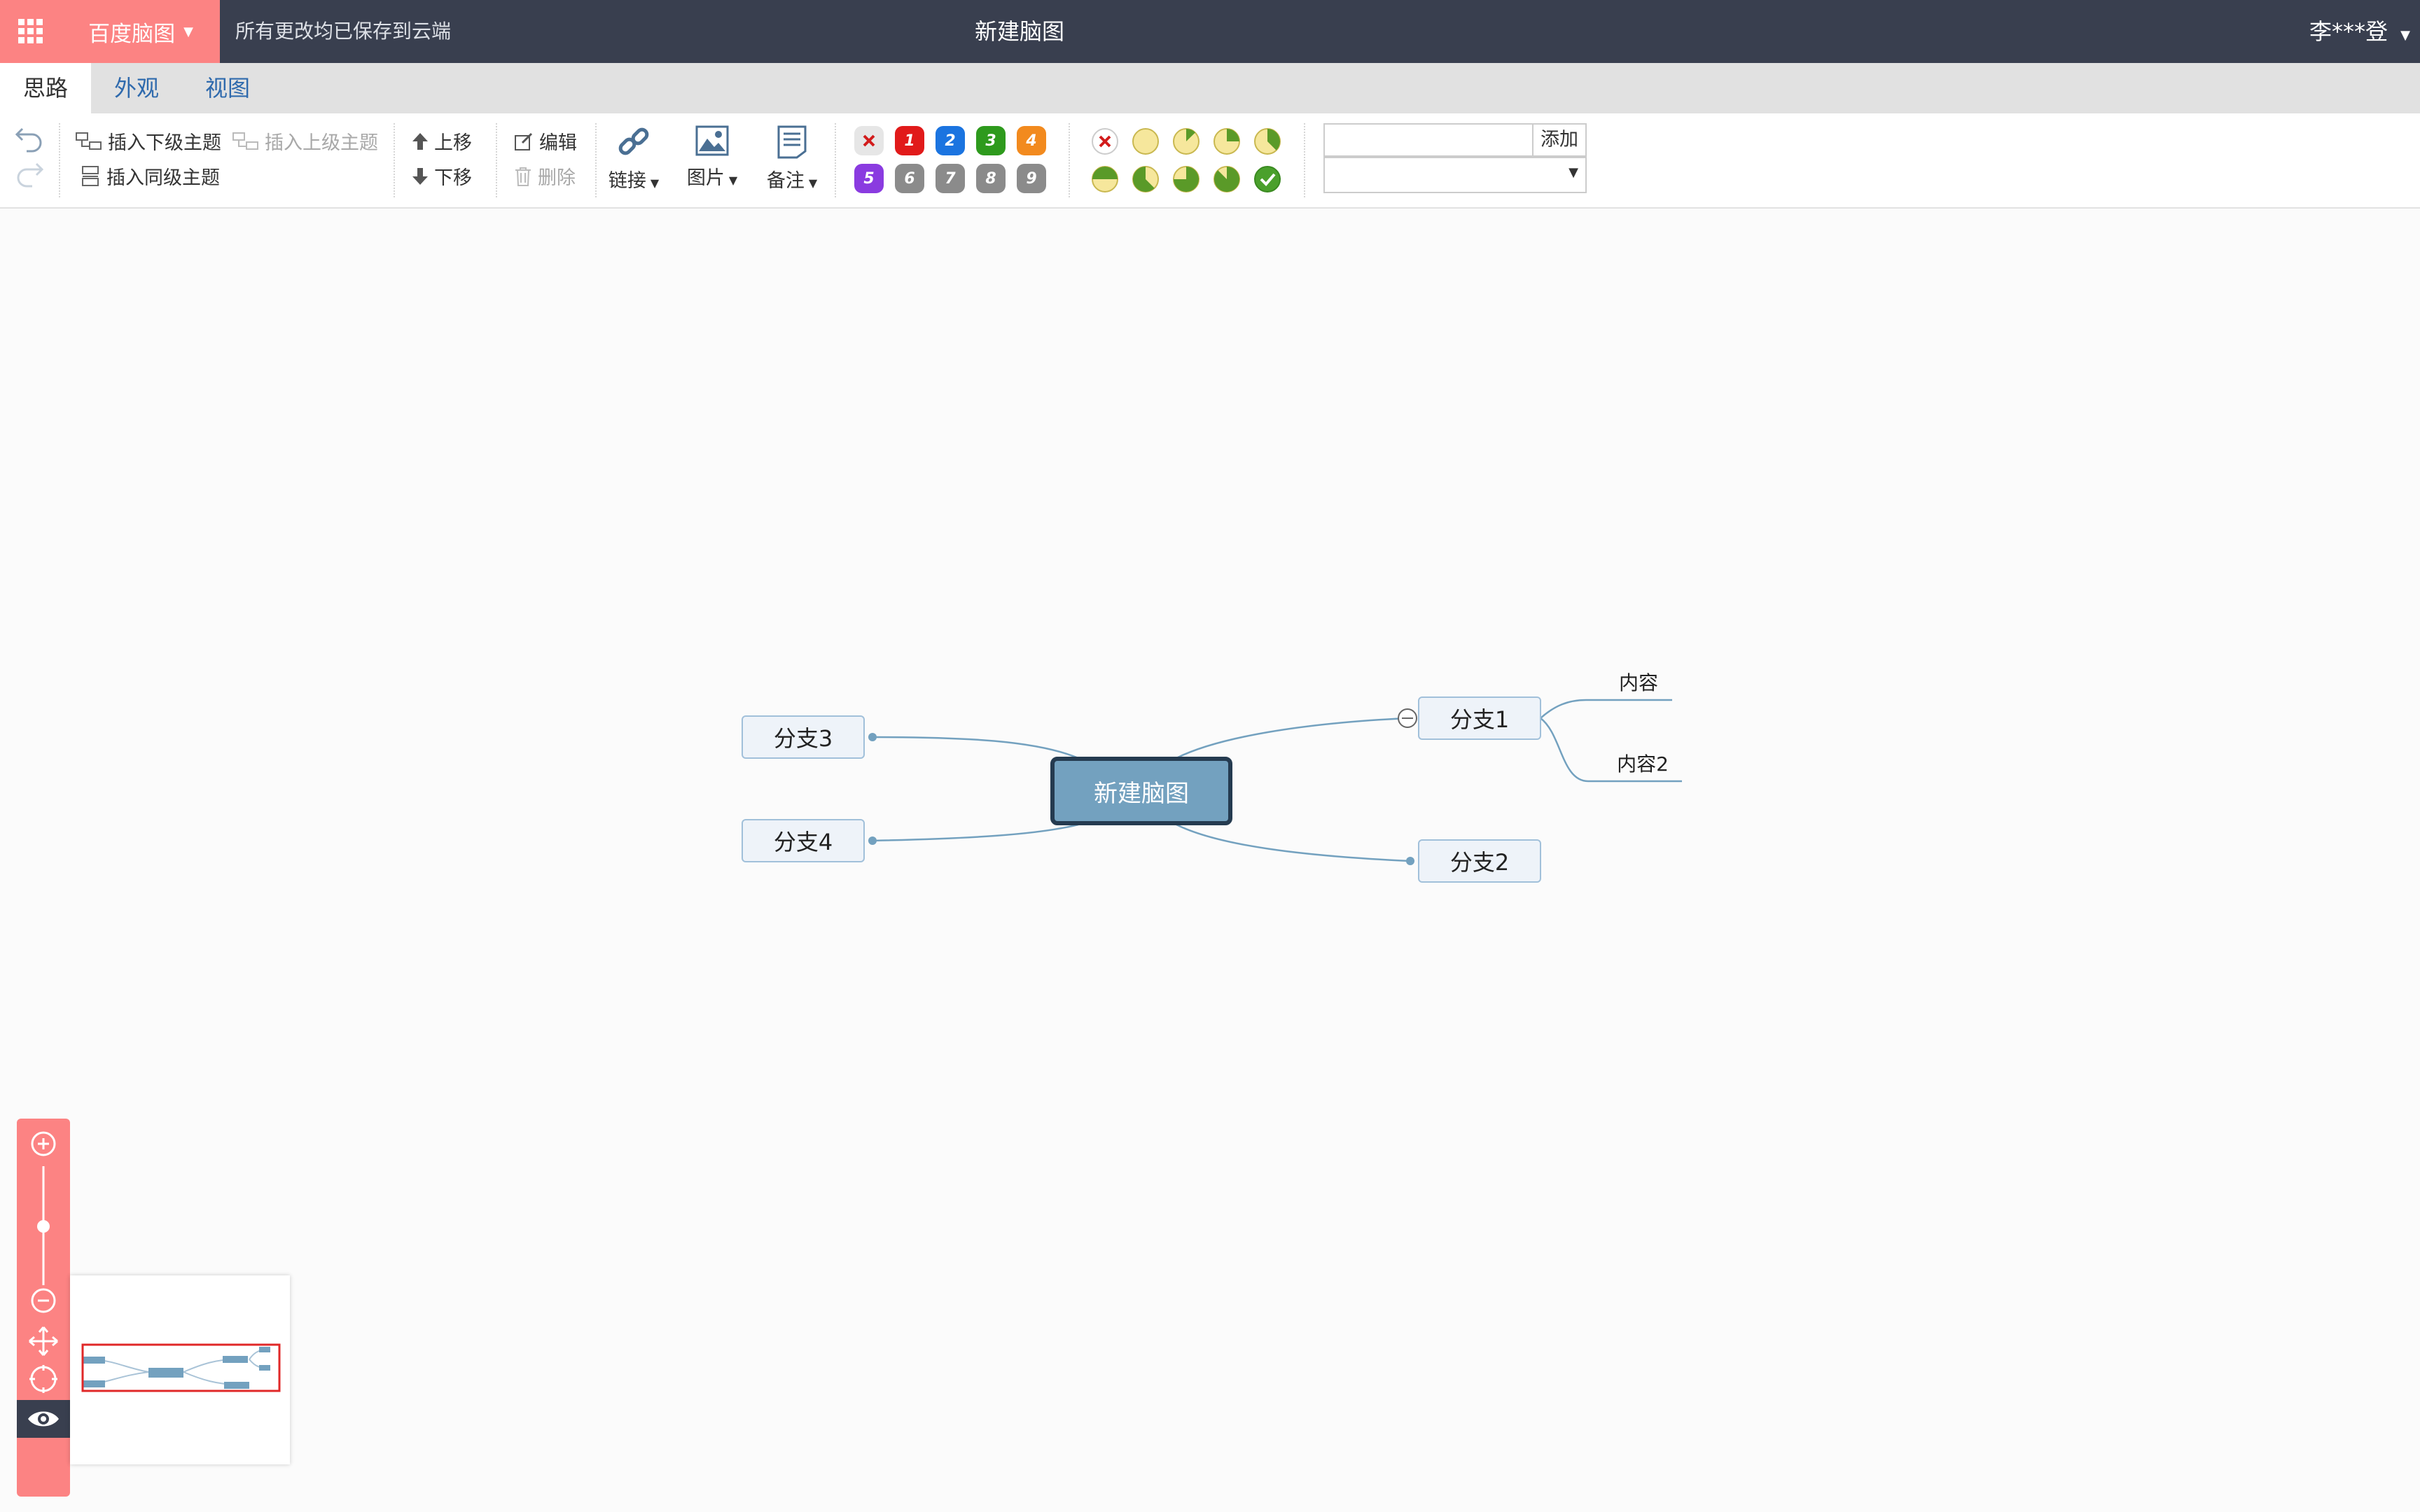  I want to click on progress-0-icon, so click(1146, 141).